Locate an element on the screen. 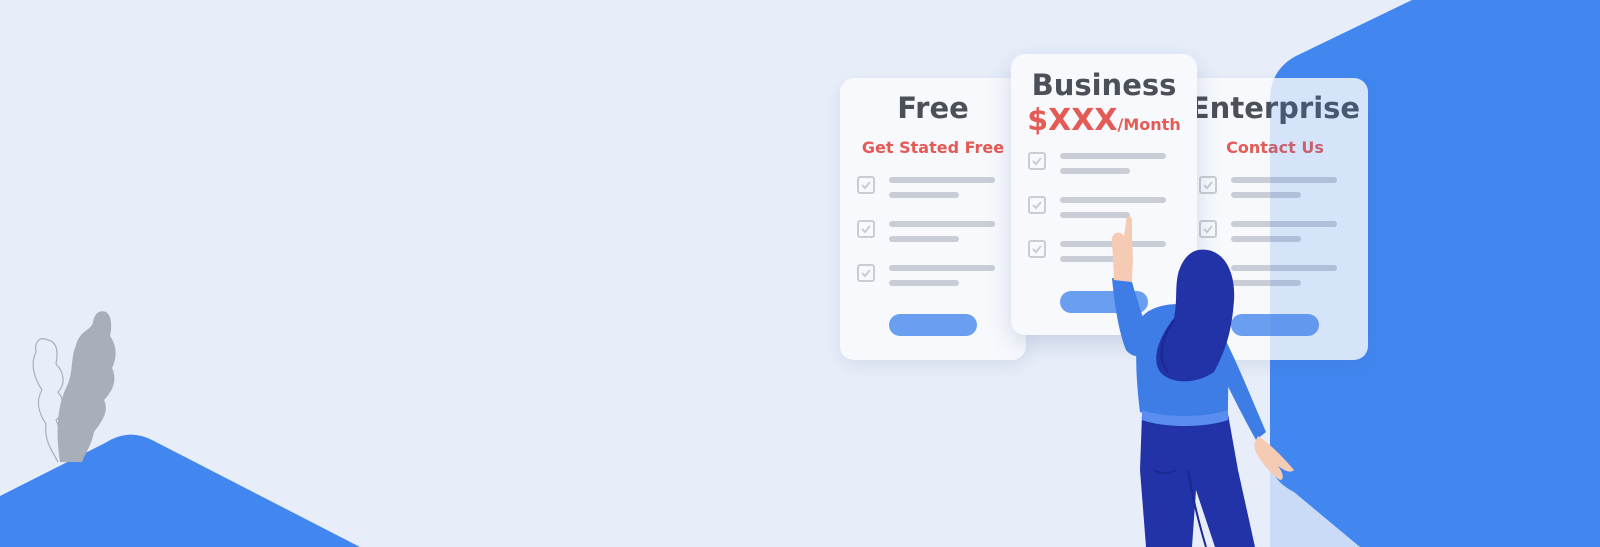  price-amount: $XXX is located at coordinates (1072, 120).